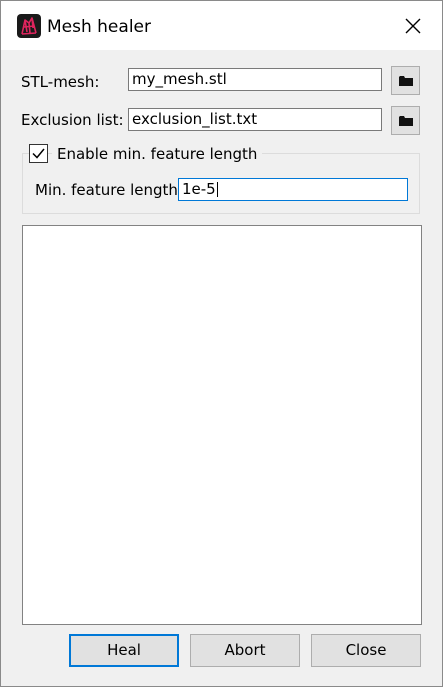 The width and height of the screenshot is (443, 687). I want to click on min-feature-length-label: Min. feature length, so click(106, 190).